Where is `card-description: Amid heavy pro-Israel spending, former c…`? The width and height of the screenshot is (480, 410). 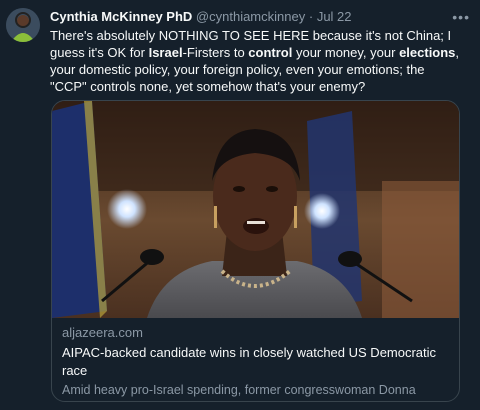 card-description: Amid heavy pro-Israel spending, former c… is located at coordinates (239, 392).